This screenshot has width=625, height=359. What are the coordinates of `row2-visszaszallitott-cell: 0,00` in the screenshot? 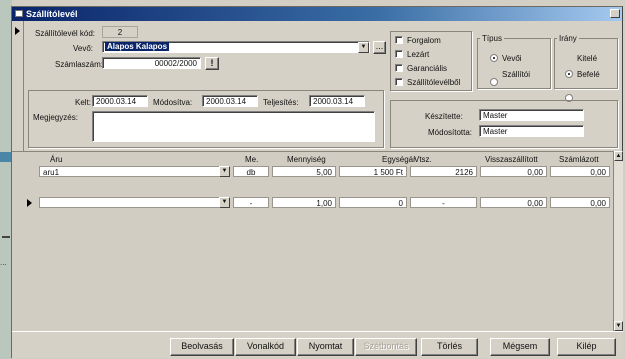 It's located at (513, 202).